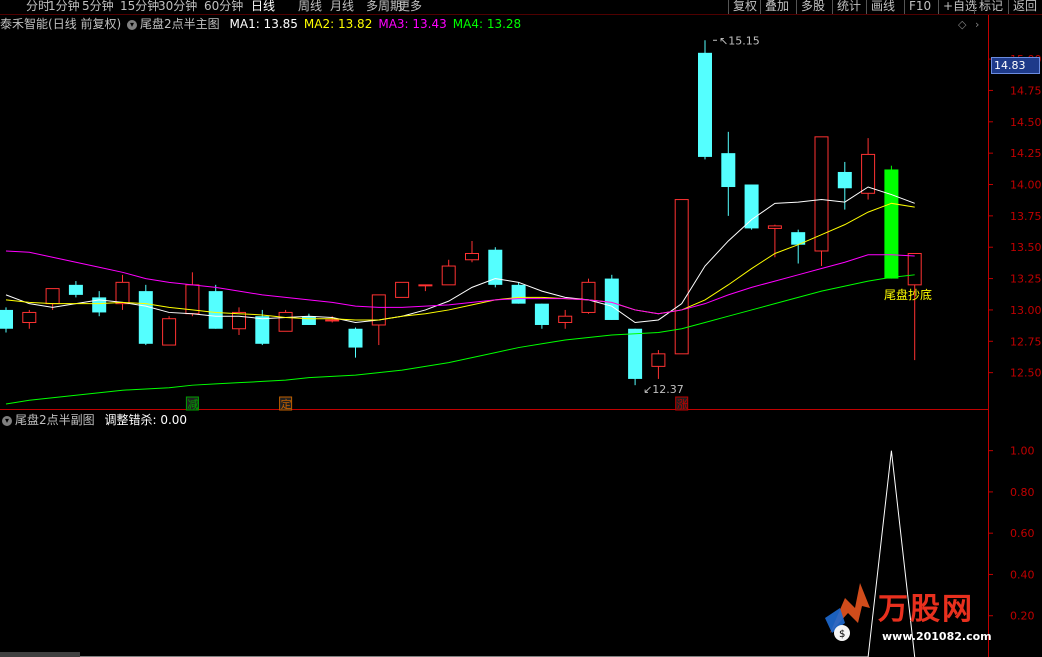 The width and height of the screenshot is (1042, 657). I want to click on y-tick-label-8: 13.00, so click(1026, 310).